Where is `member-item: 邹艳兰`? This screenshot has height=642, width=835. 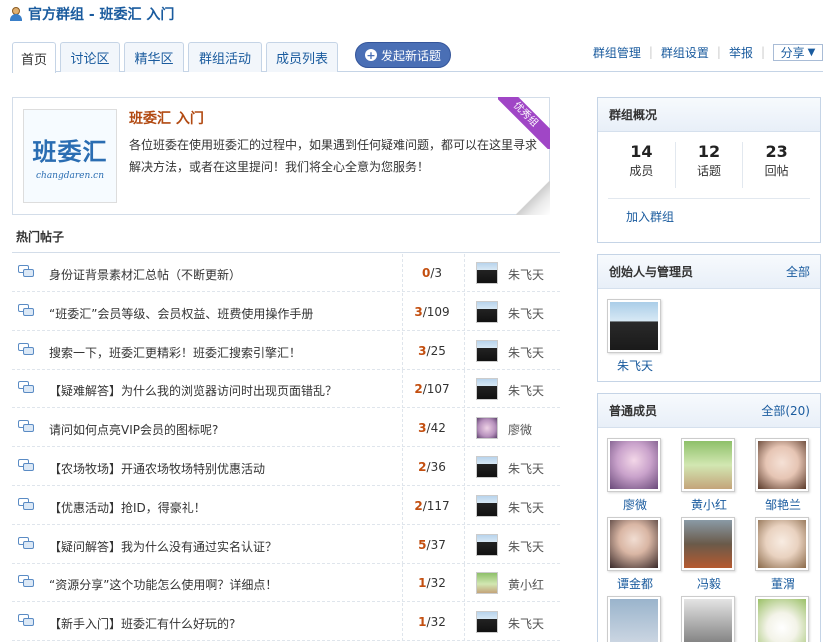 member-item: 邹艳兰 is located at coordinates (783, 475).